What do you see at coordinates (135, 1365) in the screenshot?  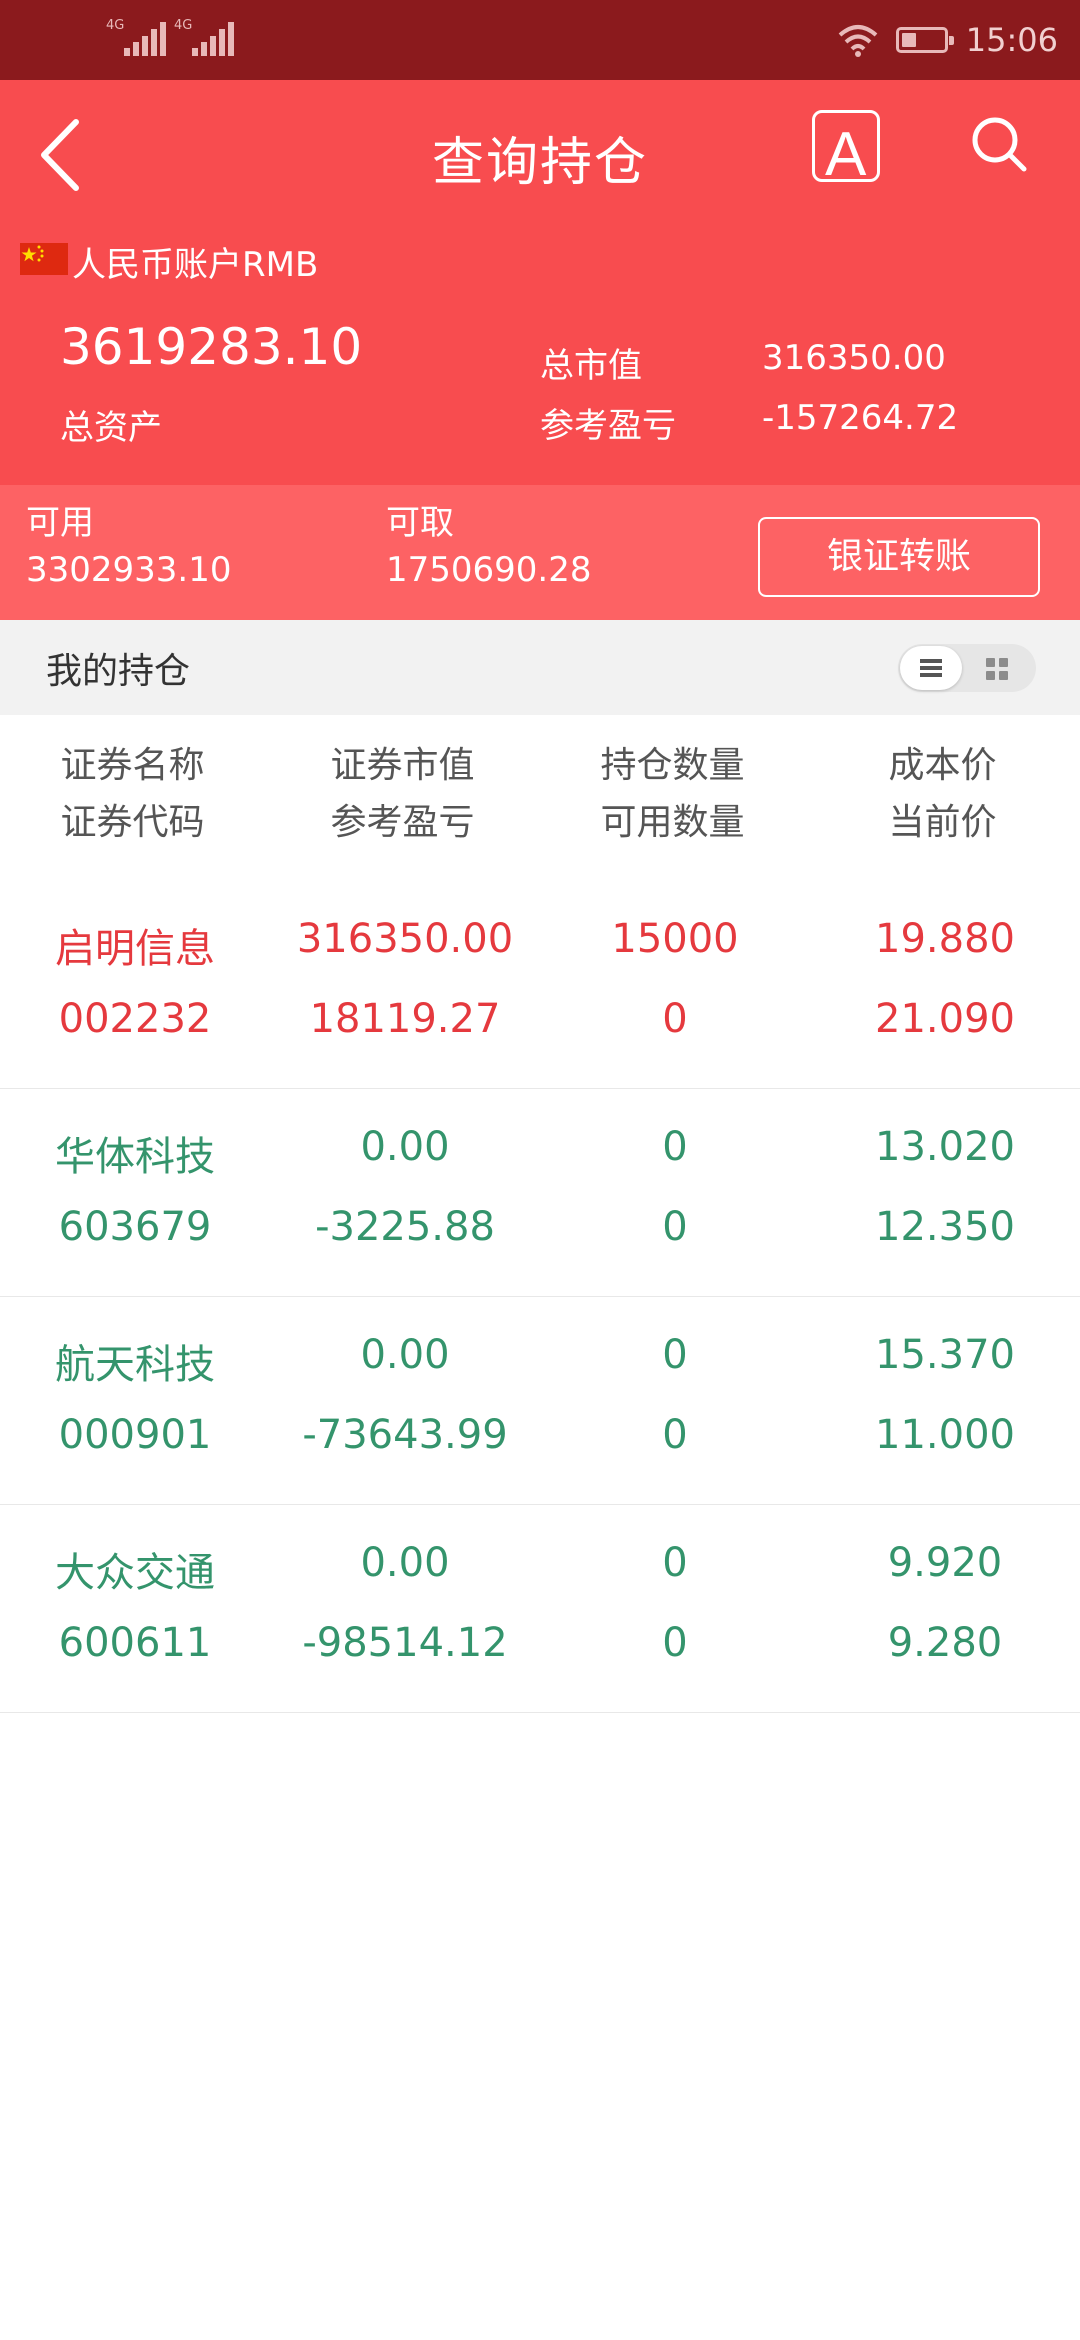 I see `stock-name: 航天科技` at bounding box center [135, 1365].